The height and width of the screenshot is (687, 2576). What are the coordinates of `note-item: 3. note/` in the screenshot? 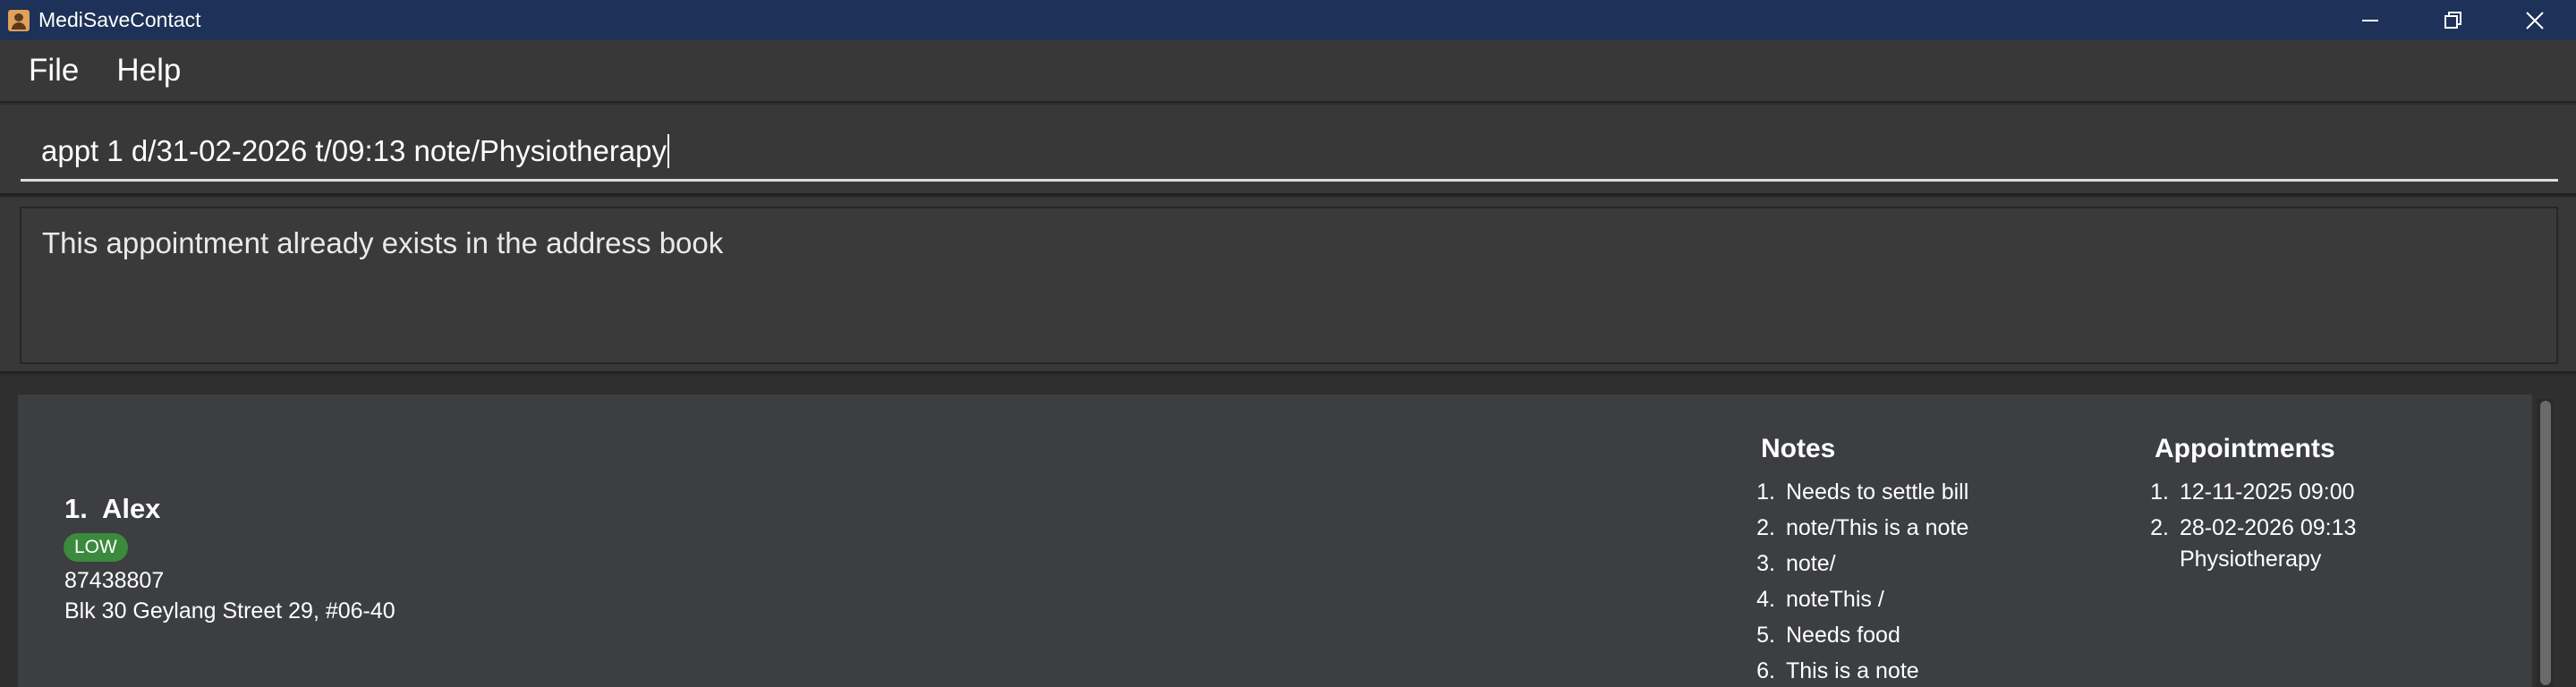 It's located at (1796, 563).